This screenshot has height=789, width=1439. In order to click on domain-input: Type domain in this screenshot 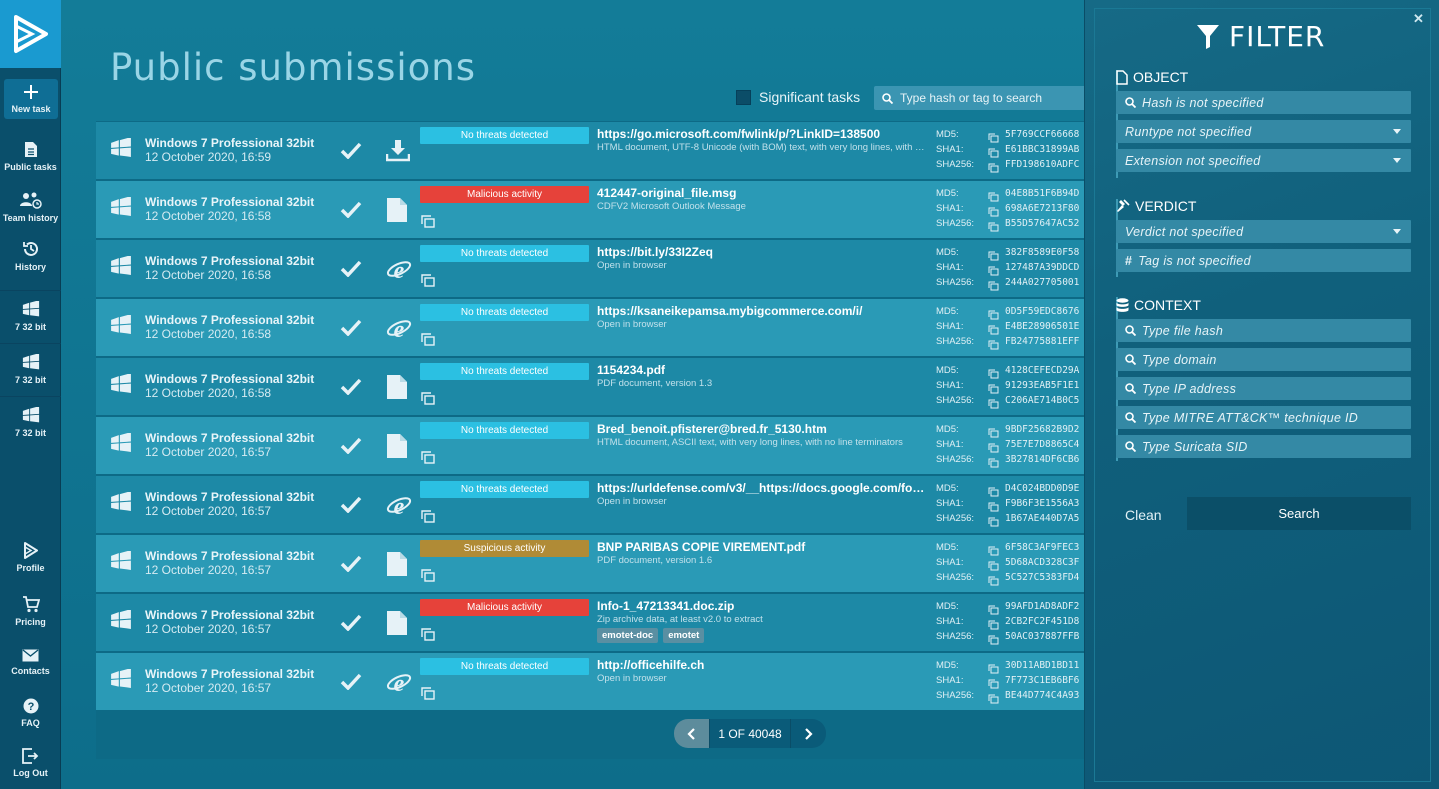, I will do `click(1263, 359)`.